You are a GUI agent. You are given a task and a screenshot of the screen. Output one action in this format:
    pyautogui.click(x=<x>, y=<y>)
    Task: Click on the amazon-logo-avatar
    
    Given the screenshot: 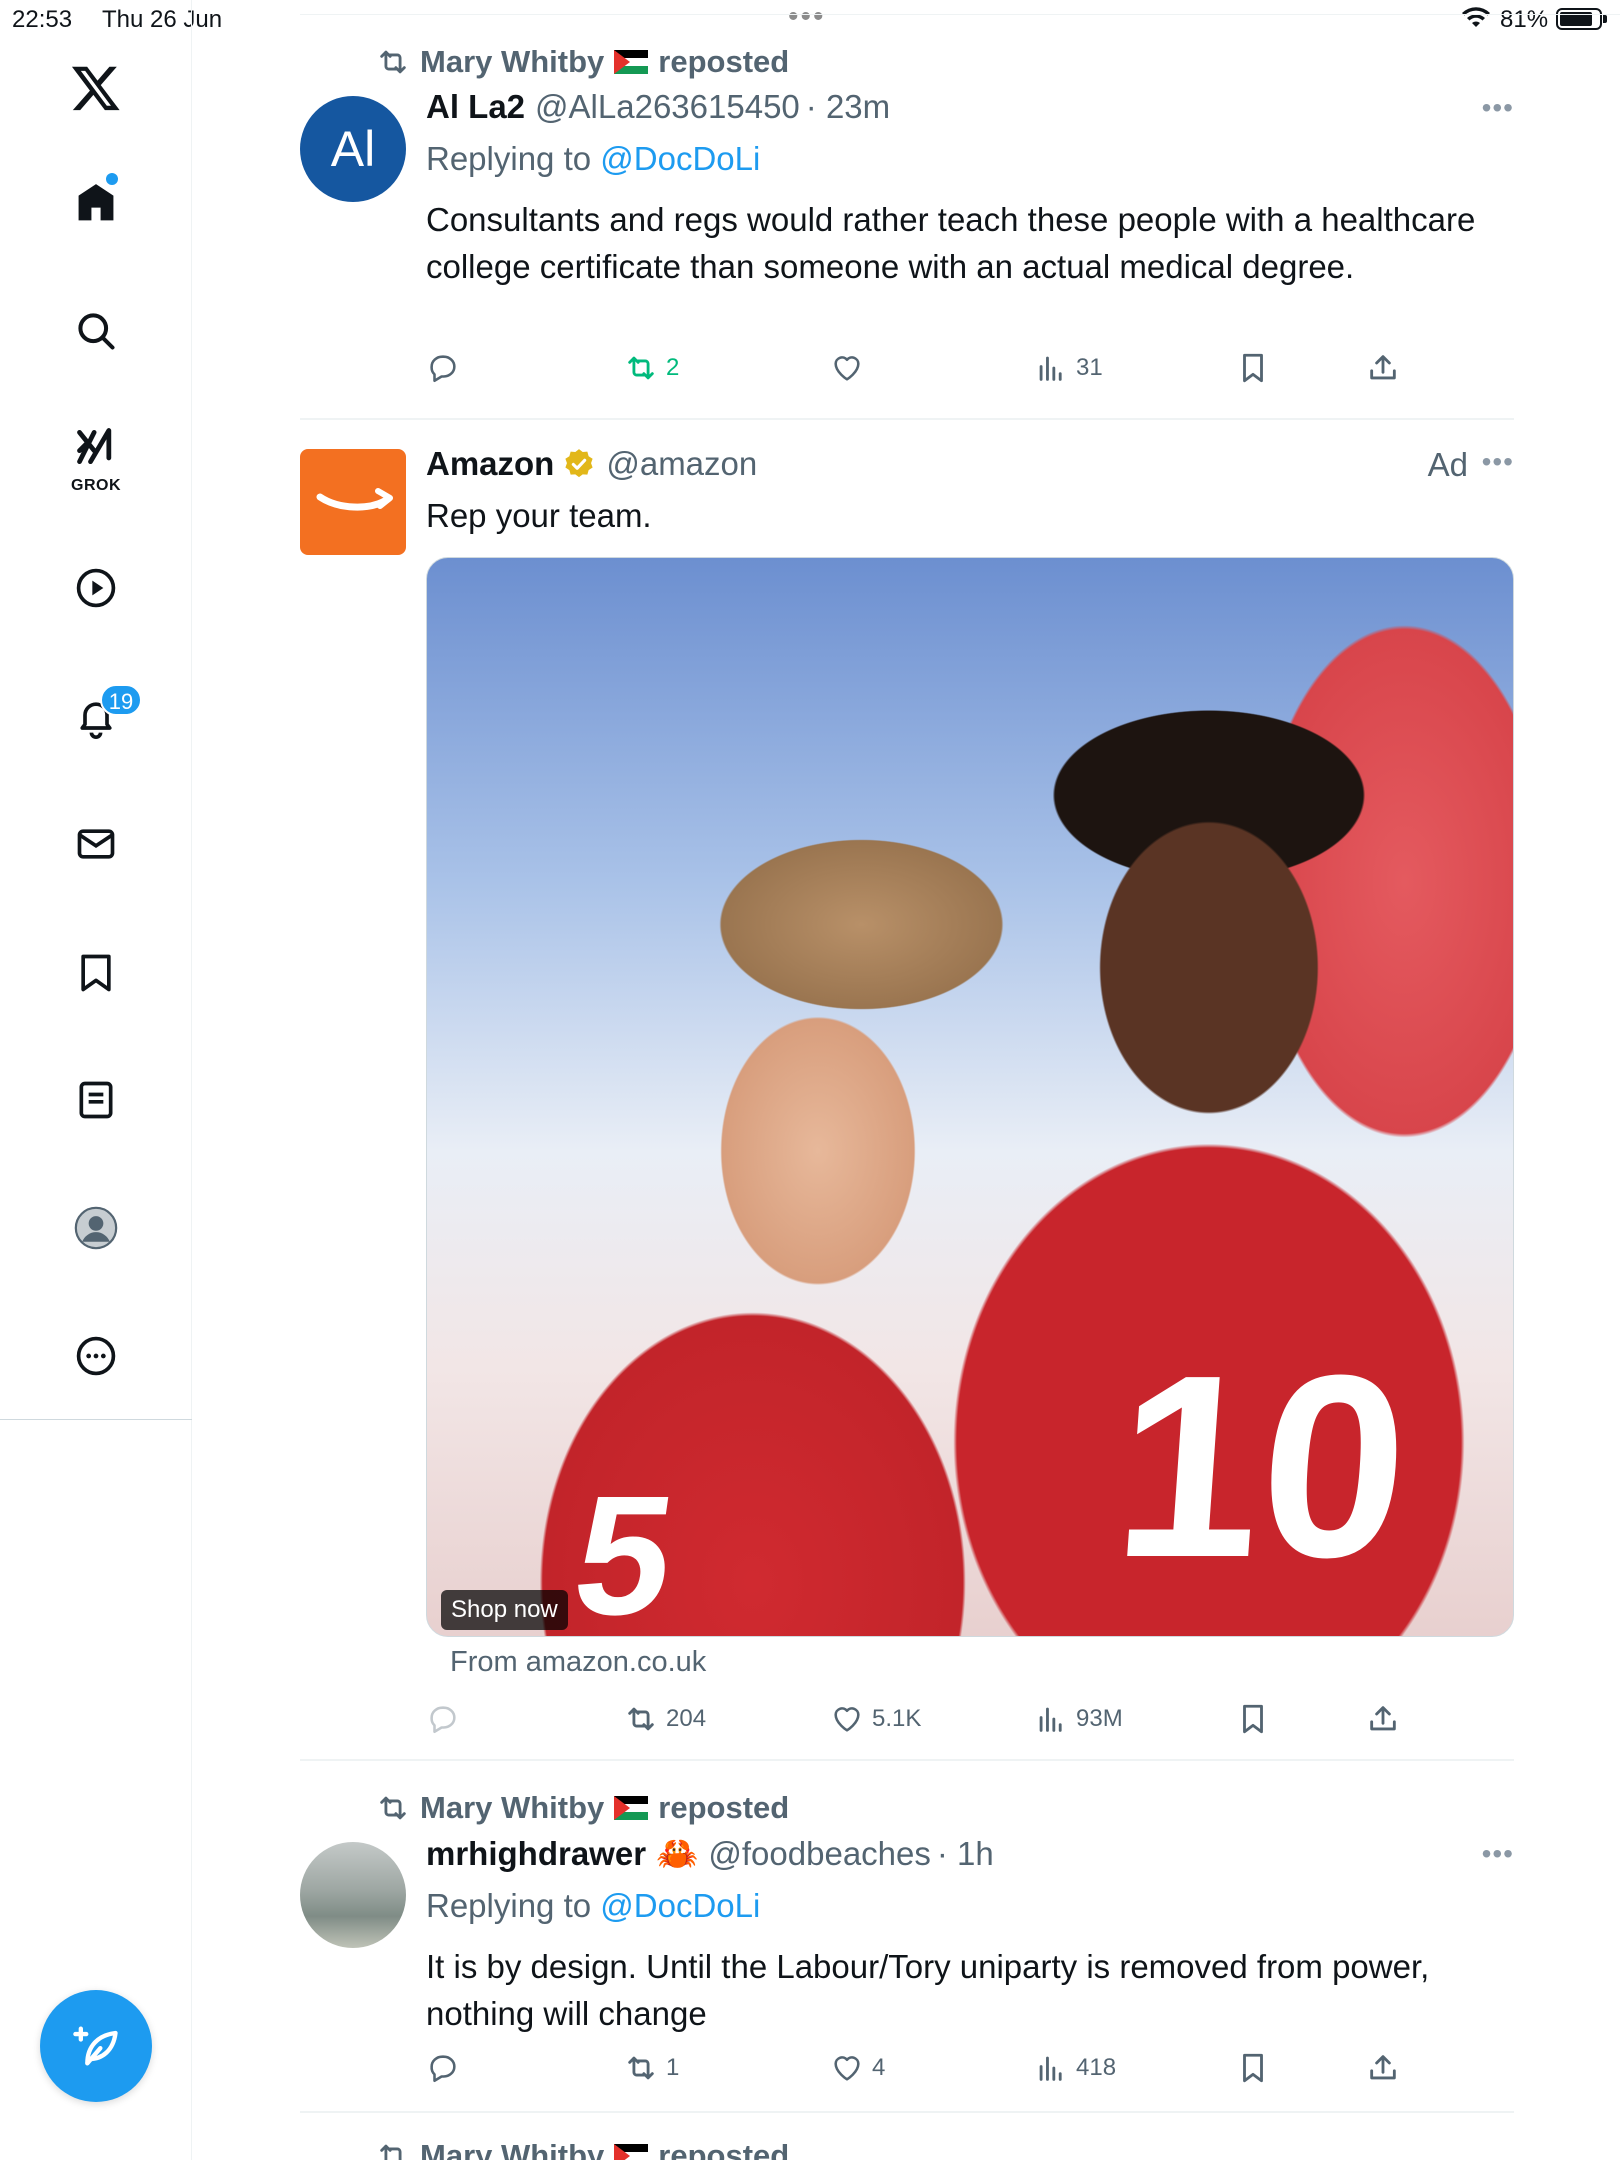 What is the action you would take?
    pyautogui.click(x=353, y=502)
    